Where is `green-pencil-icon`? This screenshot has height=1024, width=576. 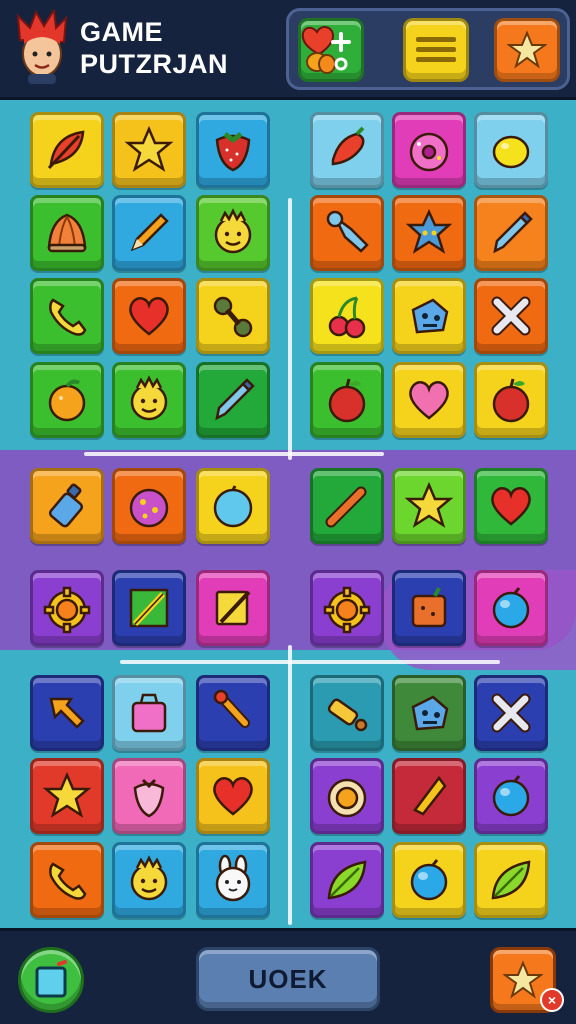 green-pencil-icon is located at coordinates (149, 608).